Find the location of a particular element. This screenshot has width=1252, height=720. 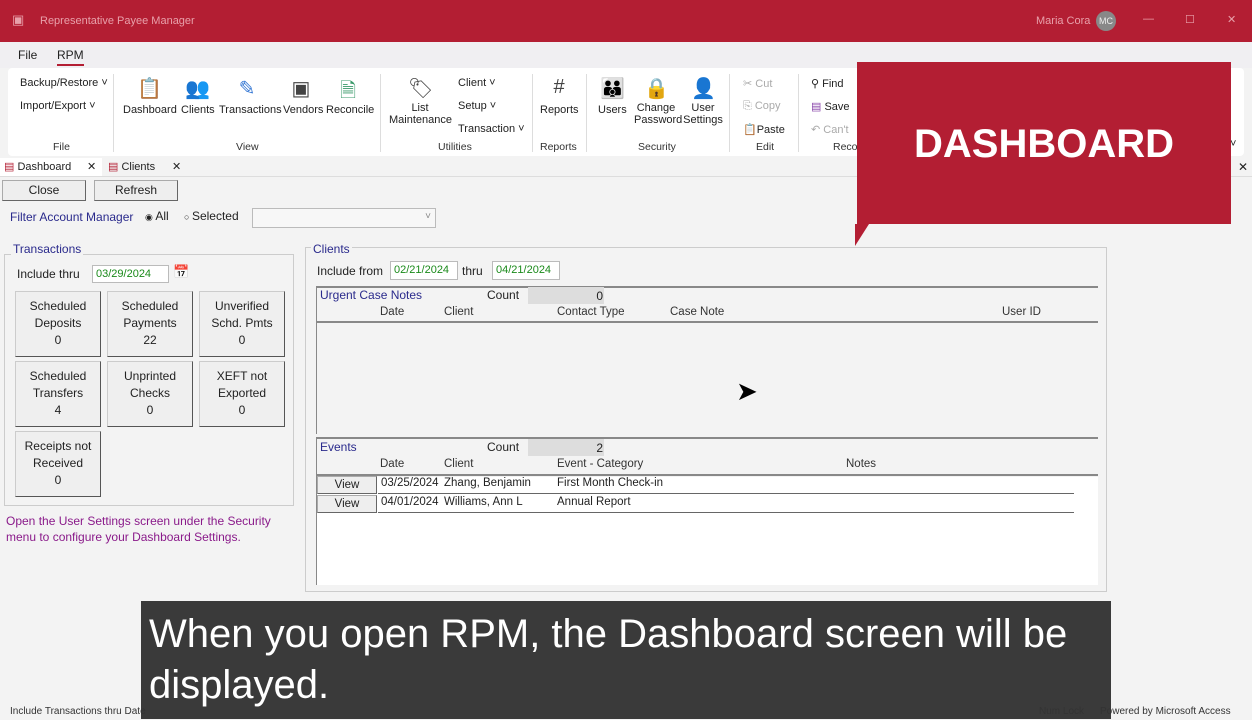

transaction-tile-button: Unprinted Checks 0 is located at coordinates (150, 394).